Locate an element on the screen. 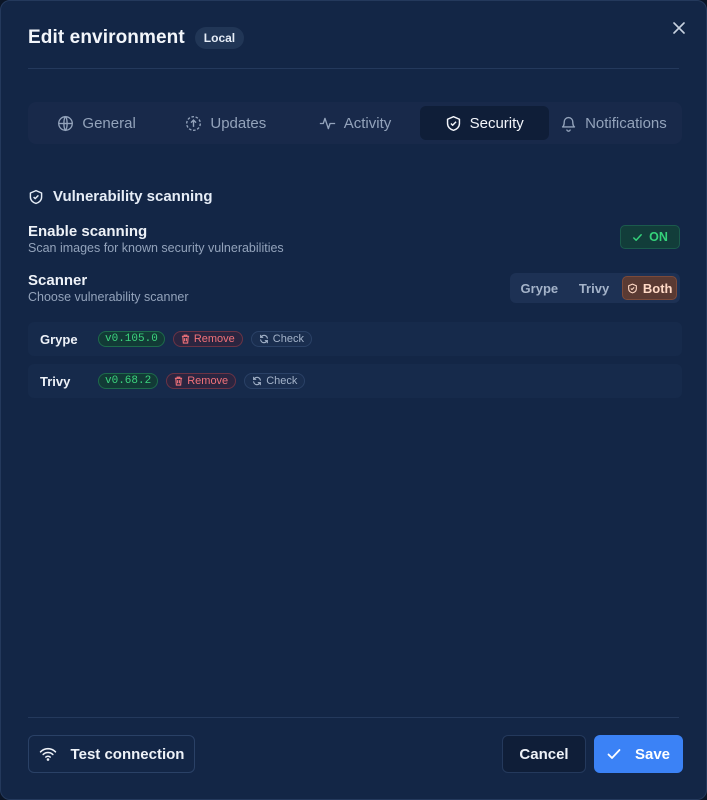 This screenshot has height=800, width=707. remove-grype-button: Remove is located at coordinates (207, 339).